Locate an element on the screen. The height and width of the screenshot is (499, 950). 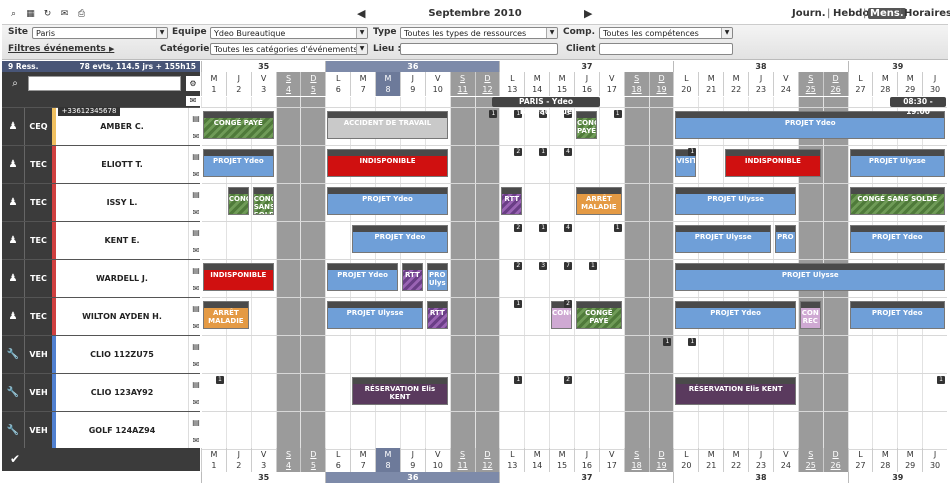
lieu-input is located at coordinates (479, 49).